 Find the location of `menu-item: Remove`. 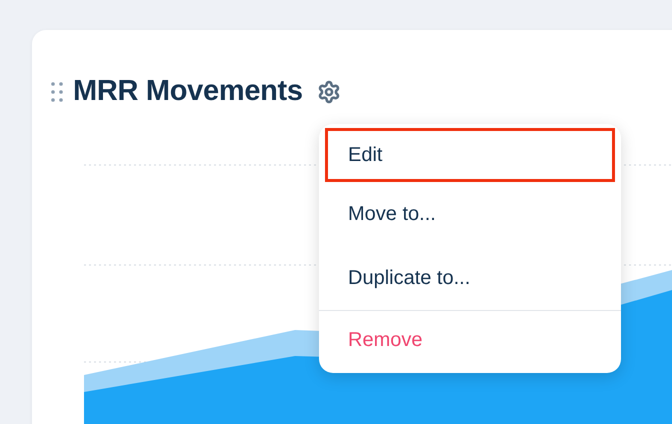

menu-item: Remove is located at coordinates (470, 340).